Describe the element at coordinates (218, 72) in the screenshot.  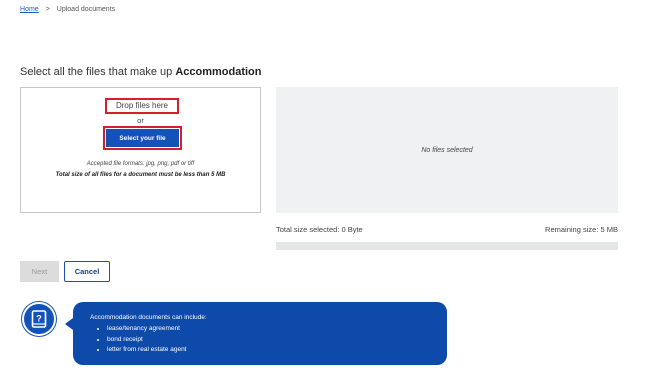
I see `page-title-document: Accommodation` at that location.